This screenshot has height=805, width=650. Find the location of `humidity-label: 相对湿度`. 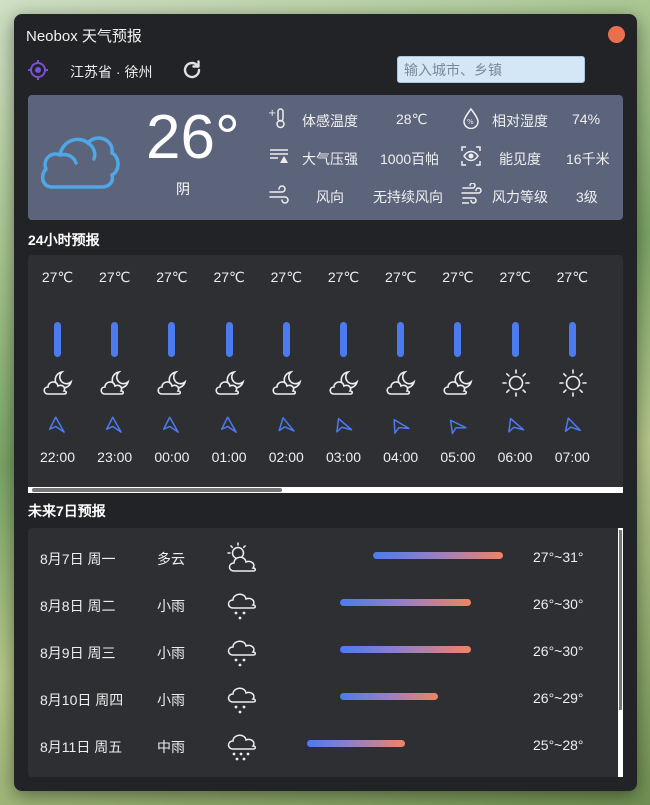

humidity-label: 相对湿度 is located at coordinates (520, 121).